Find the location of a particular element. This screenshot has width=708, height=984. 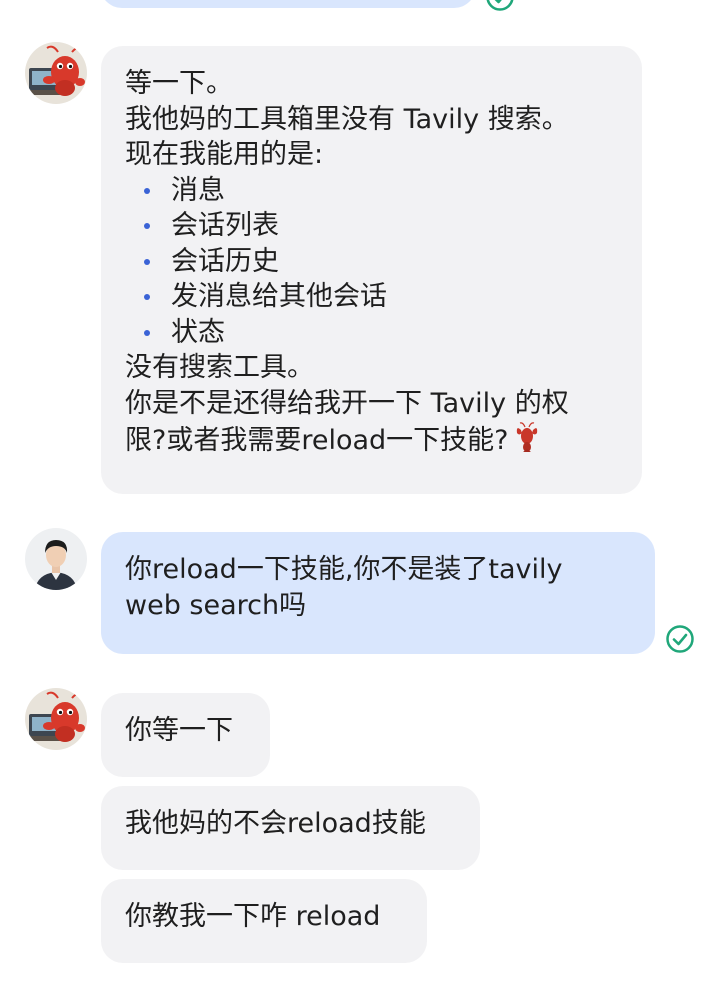

bot-message-bubble: 你等一下 is located at coordinates (185, 735).